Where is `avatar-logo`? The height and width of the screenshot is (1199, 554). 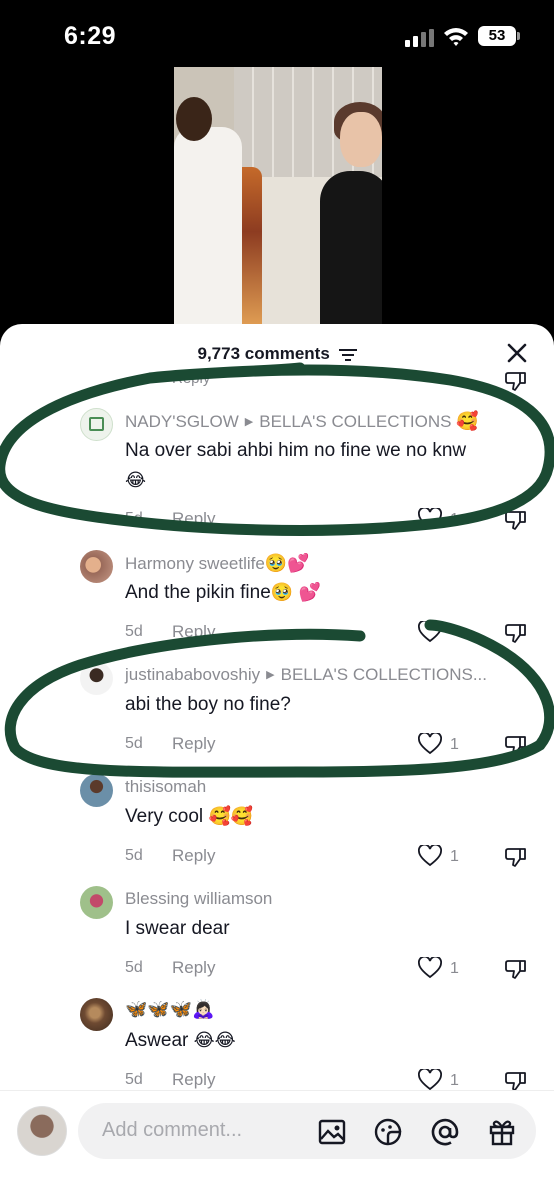 avatar-logo is located at coordinates (96, 424).